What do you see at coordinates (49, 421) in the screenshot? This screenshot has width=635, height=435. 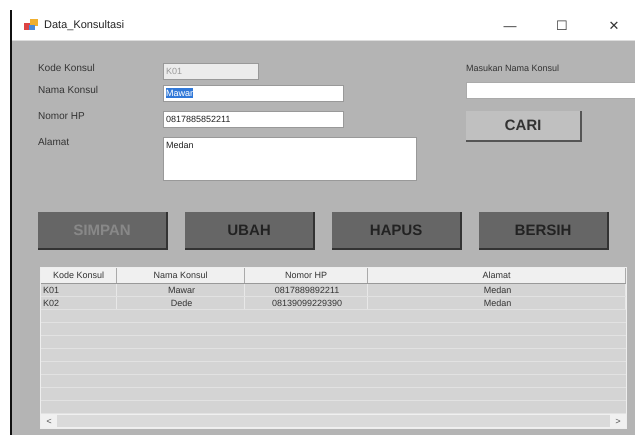 I see `scroll-left-button: <` at bounding box center [49, 421].